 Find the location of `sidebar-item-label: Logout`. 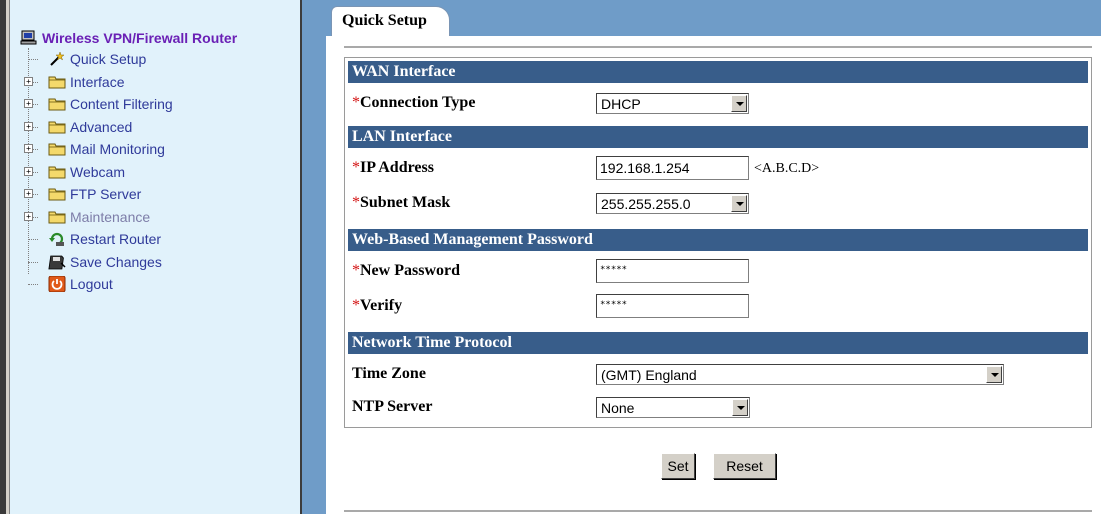

sidebar-item-label: Logout is located at coordinates (91, 284).